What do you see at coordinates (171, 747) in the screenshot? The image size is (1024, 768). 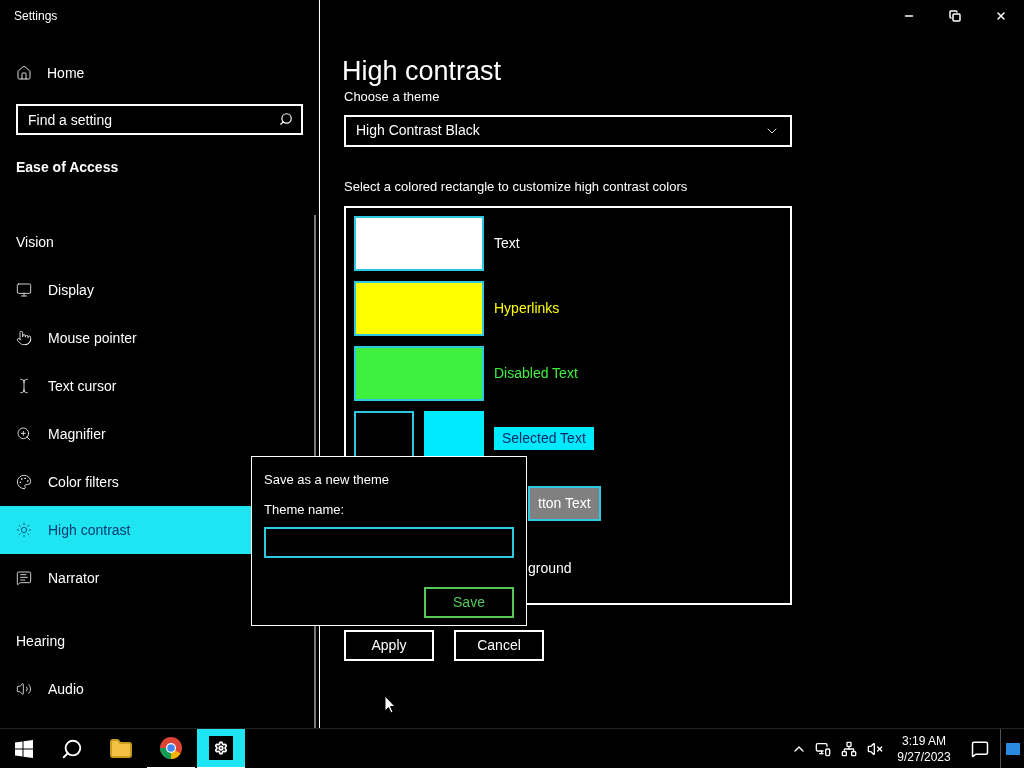 I see `browser-icon` at bounding box center [171, 747].